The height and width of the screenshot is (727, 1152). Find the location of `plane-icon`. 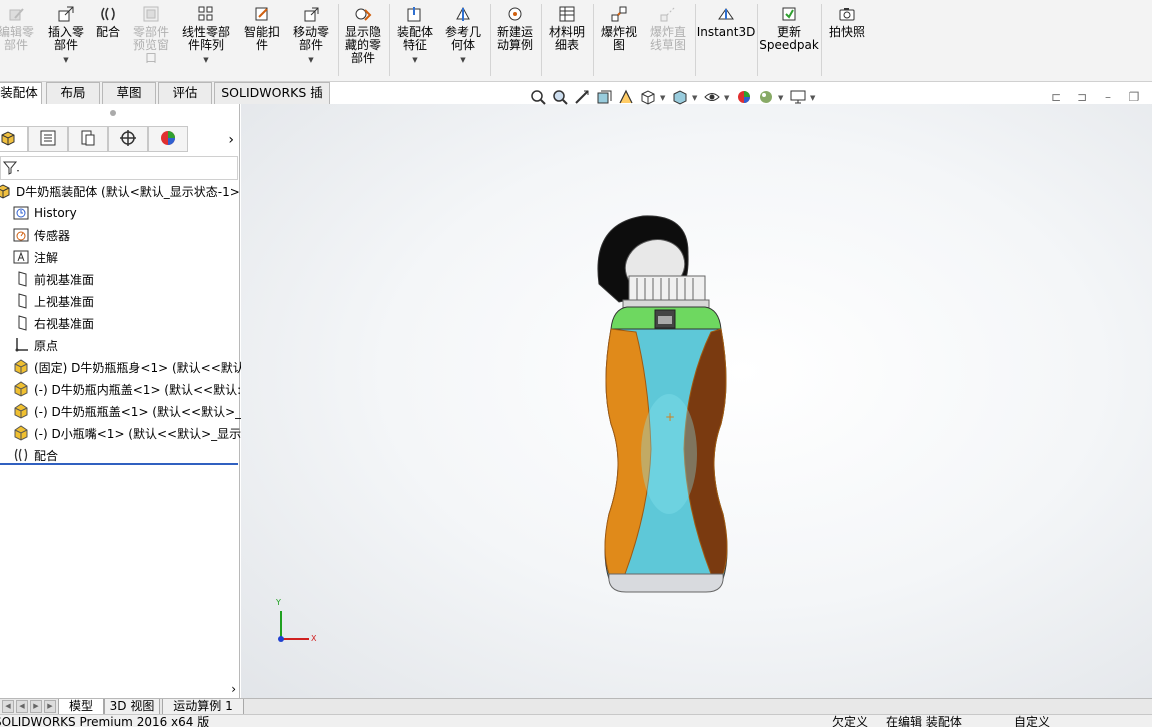

plane-icon is located at coordinates (21, 279).